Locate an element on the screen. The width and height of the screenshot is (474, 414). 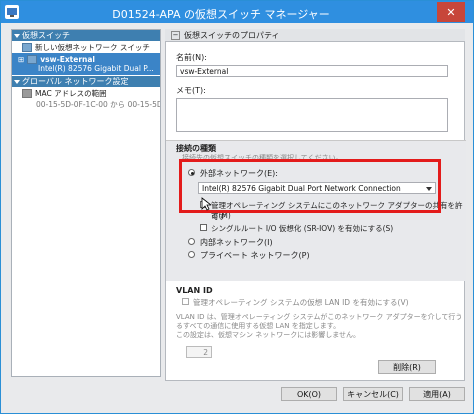
close-button: ✕ is located at coordinates (451, 12).